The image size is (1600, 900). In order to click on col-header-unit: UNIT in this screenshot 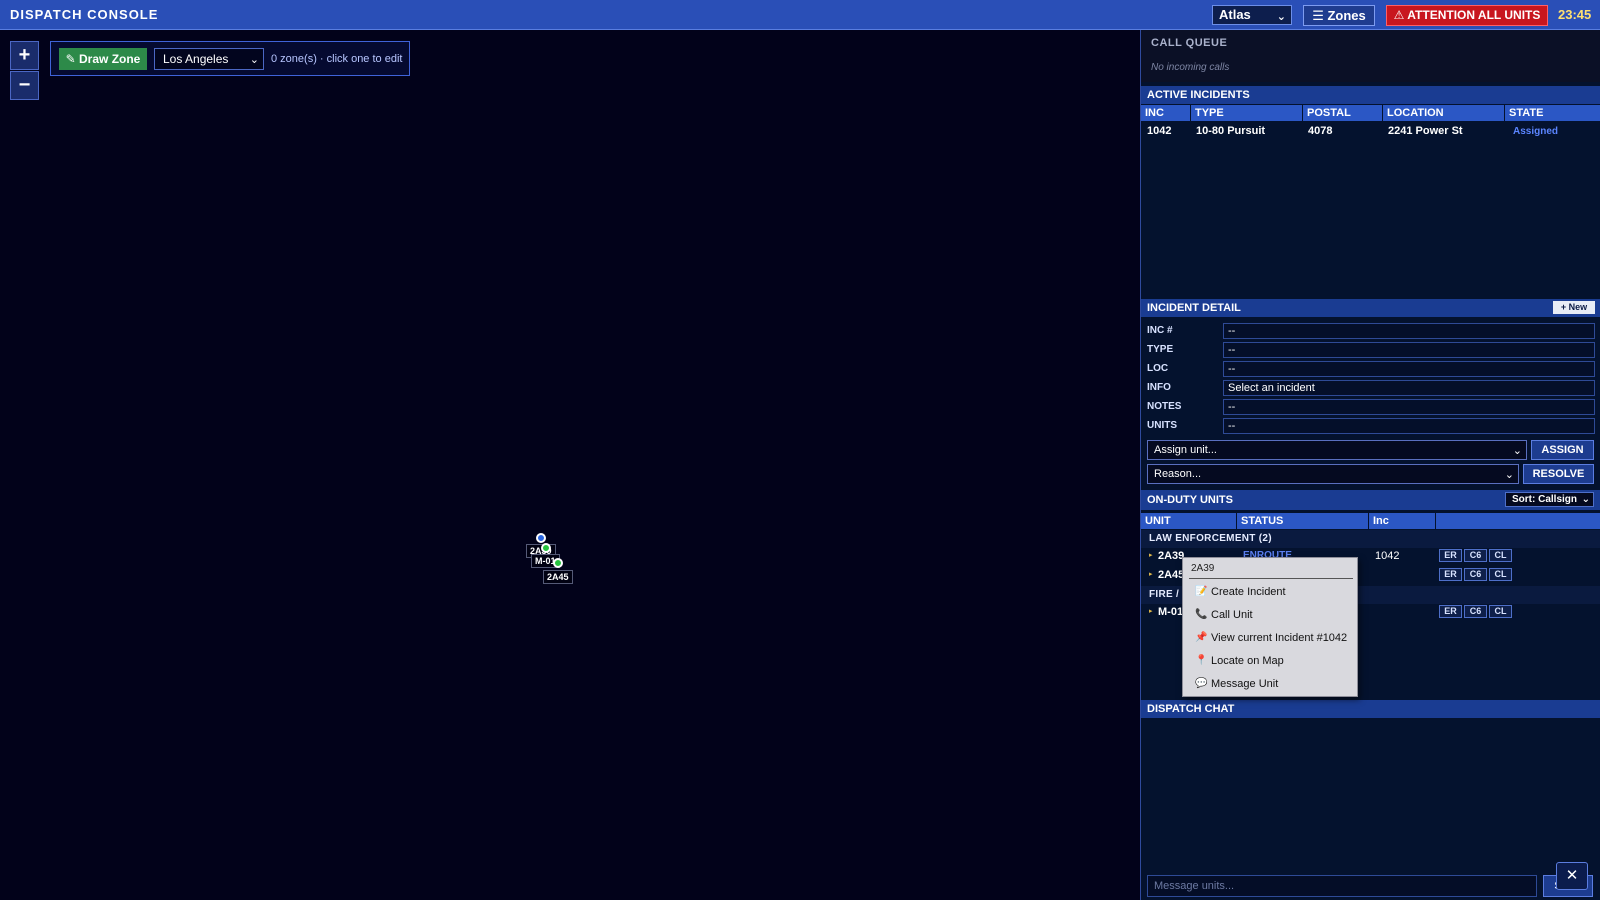, I will do `click(1189, 521)`.